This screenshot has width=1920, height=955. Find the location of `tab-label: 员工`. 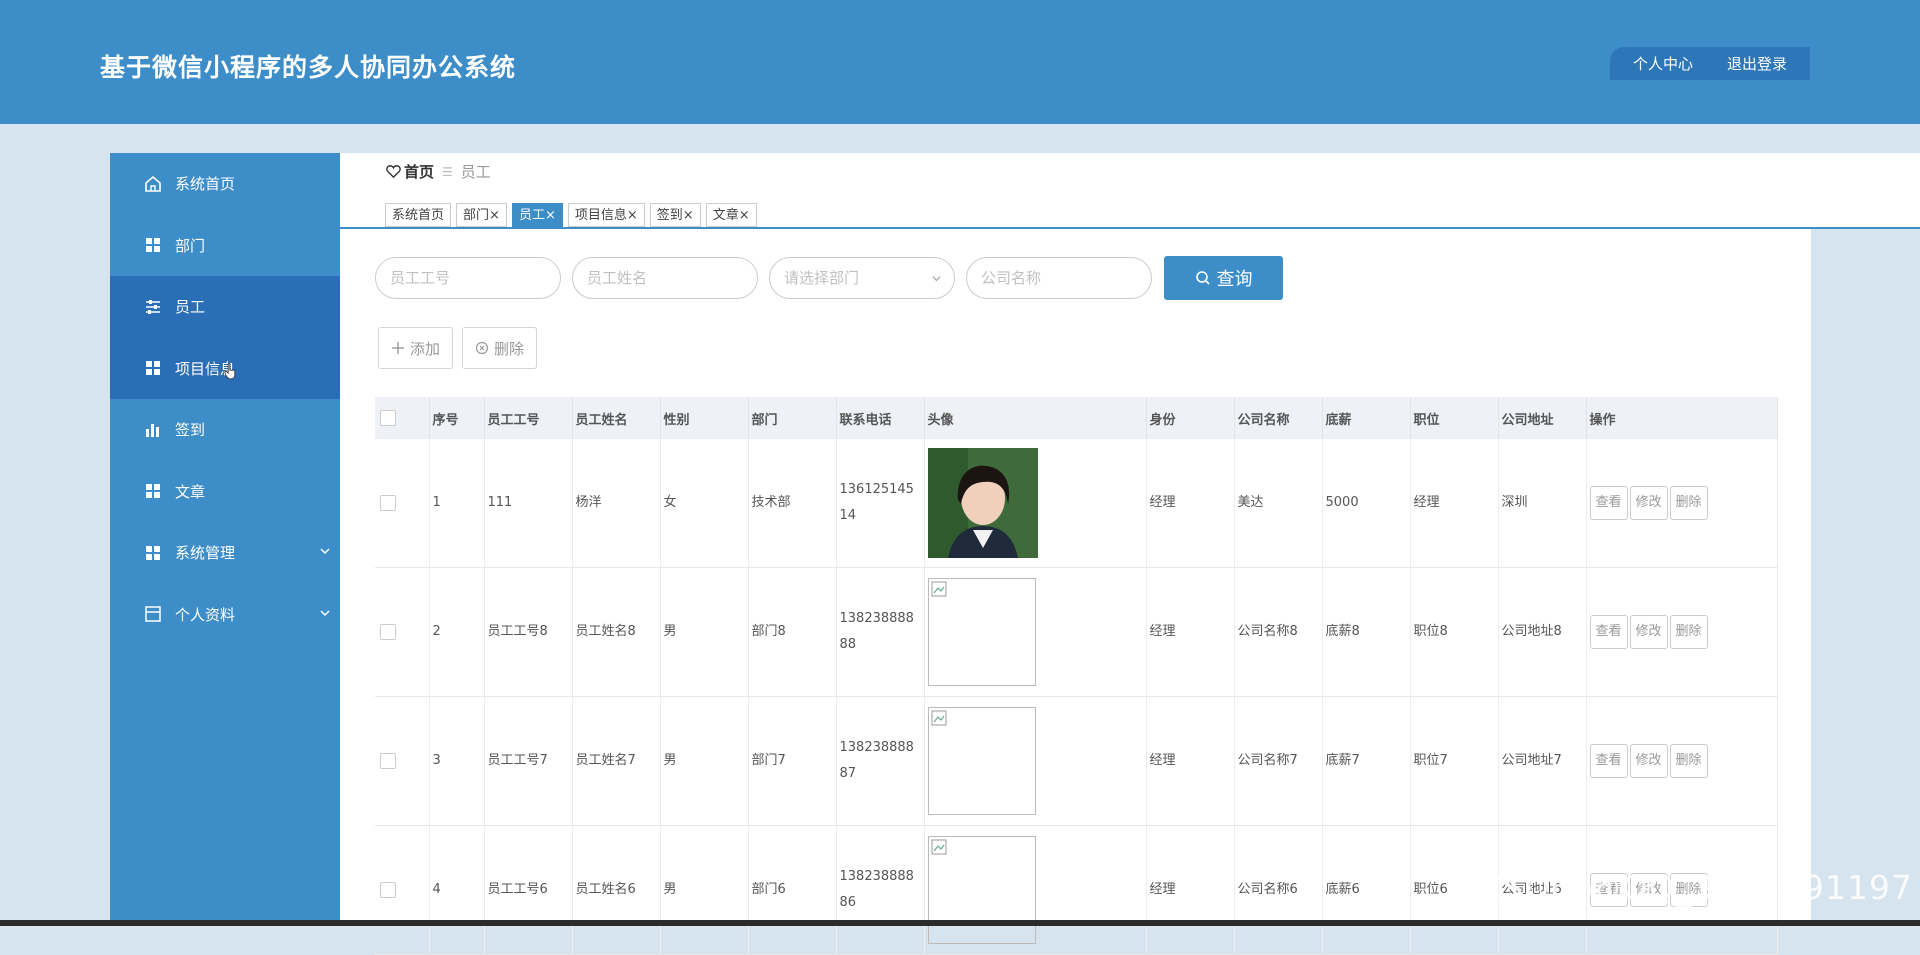

tab-label: 员工 is located at coordinates (531, 215).